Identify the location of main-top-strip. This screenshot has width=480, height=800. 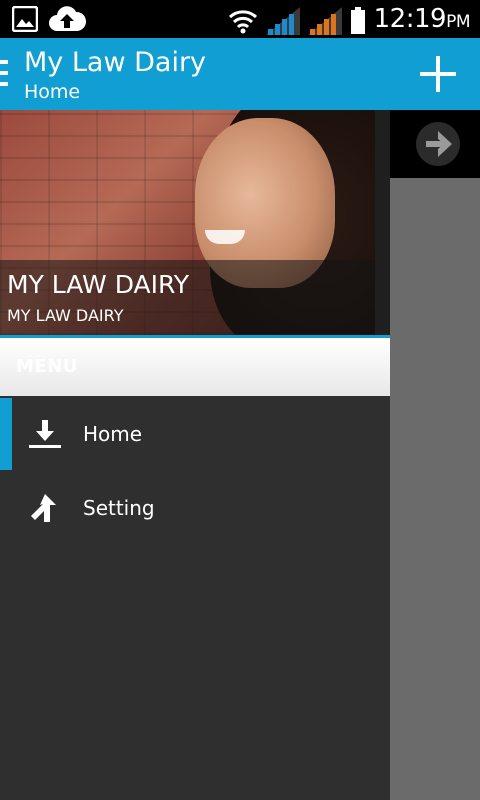
(435, 144).